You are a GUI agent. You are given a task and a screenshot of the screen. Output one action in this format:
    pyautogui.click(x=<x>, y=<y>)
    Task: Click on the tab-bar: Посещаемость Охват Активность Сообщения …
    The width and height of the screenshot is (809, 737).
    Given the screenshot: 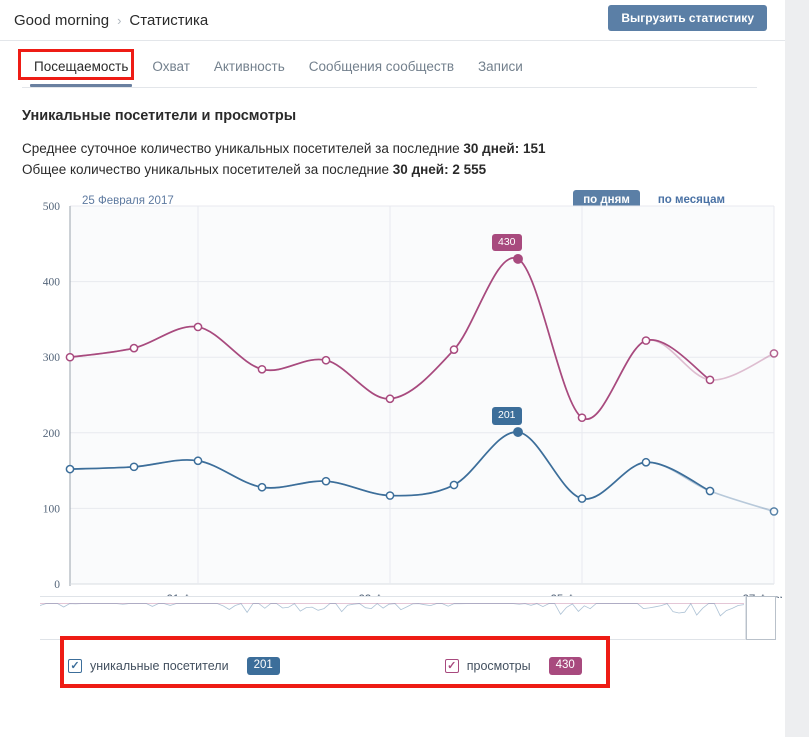 What is the action you would take?
    pyautogui.click(x=404, y=64)
    